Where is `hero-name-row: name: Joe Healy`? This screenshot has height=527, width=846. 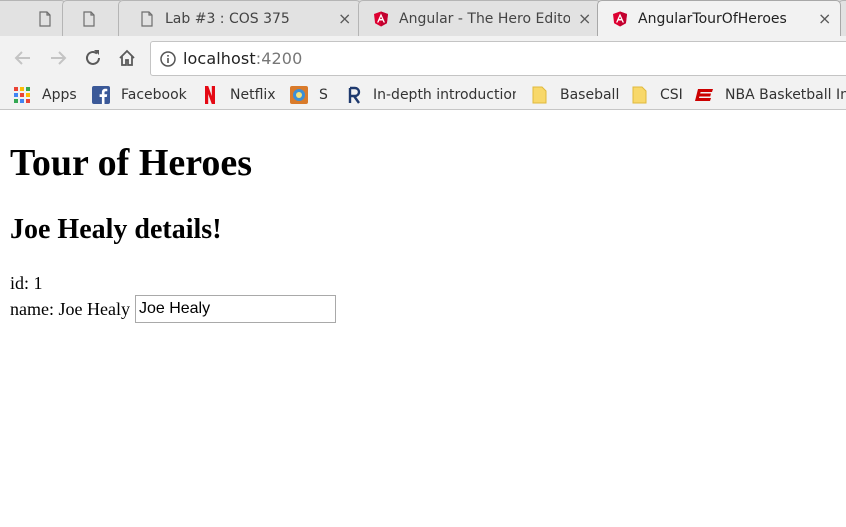
hero-name-row: name: Joe Healy is located at coordinates (173, 309).